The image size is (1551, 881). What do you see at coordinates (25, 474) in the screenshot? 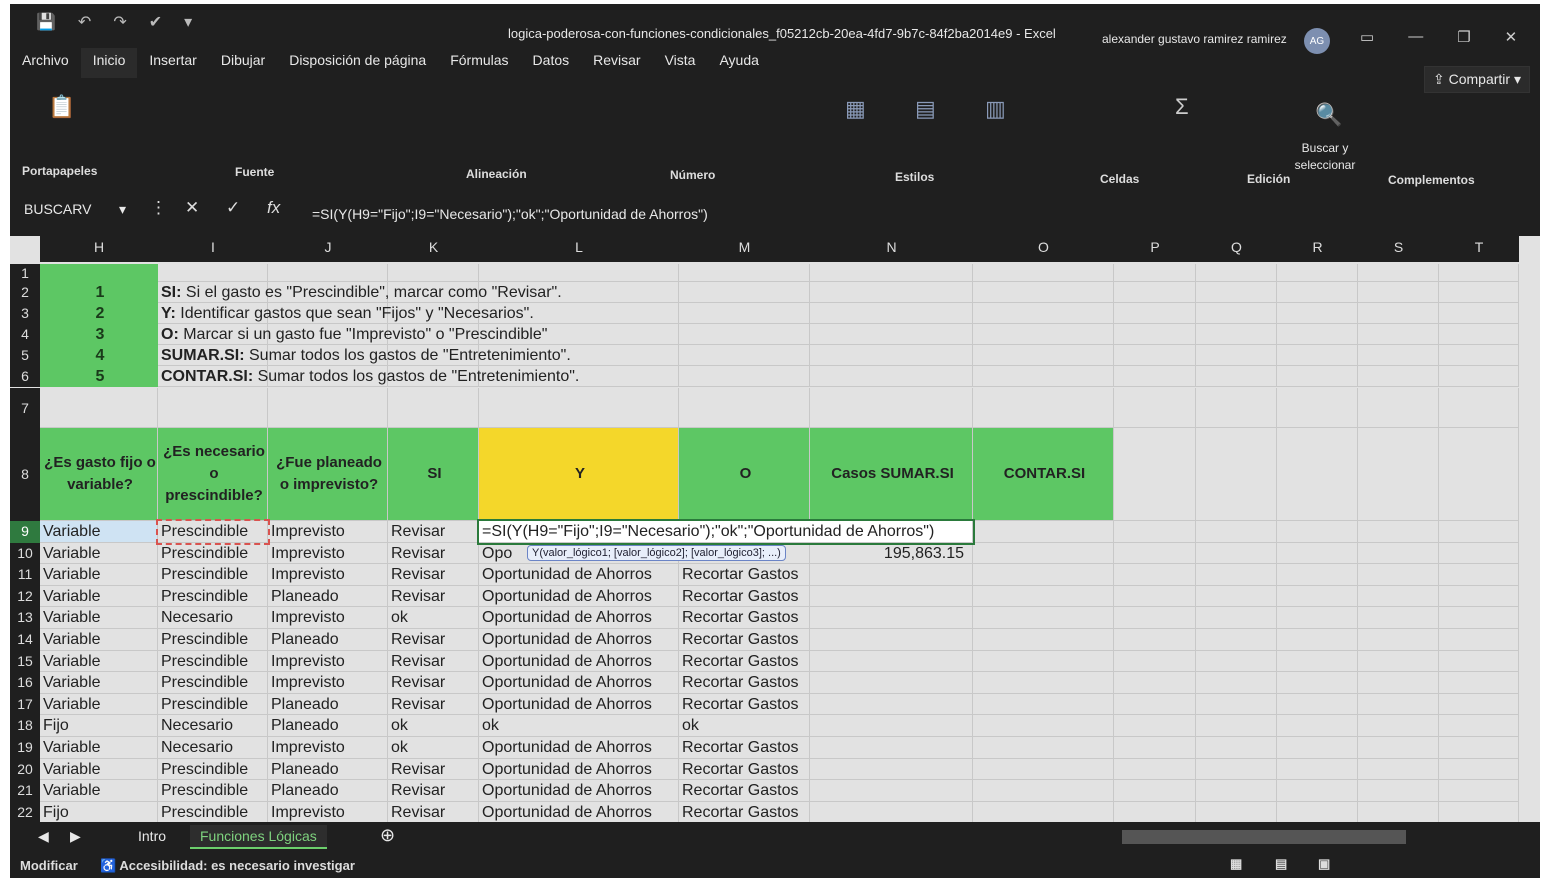
I see `row-header: 8` at bounding box center [25, 474].